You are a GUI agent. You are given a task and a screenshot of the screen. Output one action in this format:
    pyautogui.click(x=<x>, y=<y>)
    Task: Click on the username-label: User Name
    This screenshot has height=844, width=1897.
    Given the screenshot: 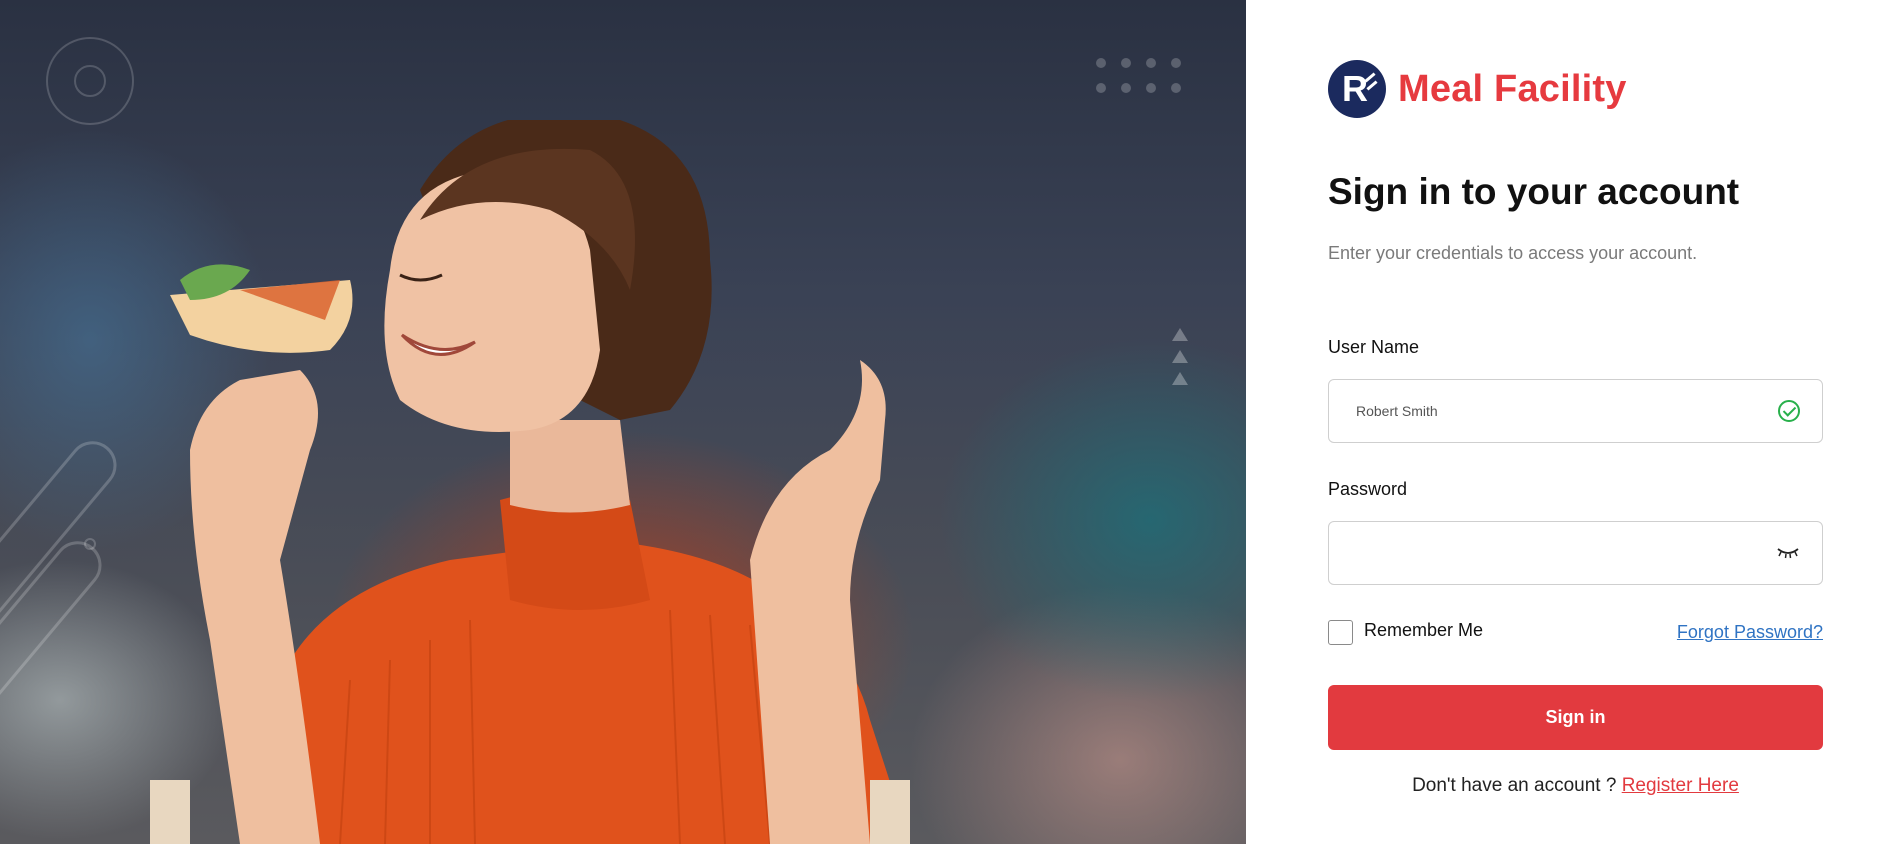 What is the action you would take?
    pyautogui.click(x=1374, y=347)
    